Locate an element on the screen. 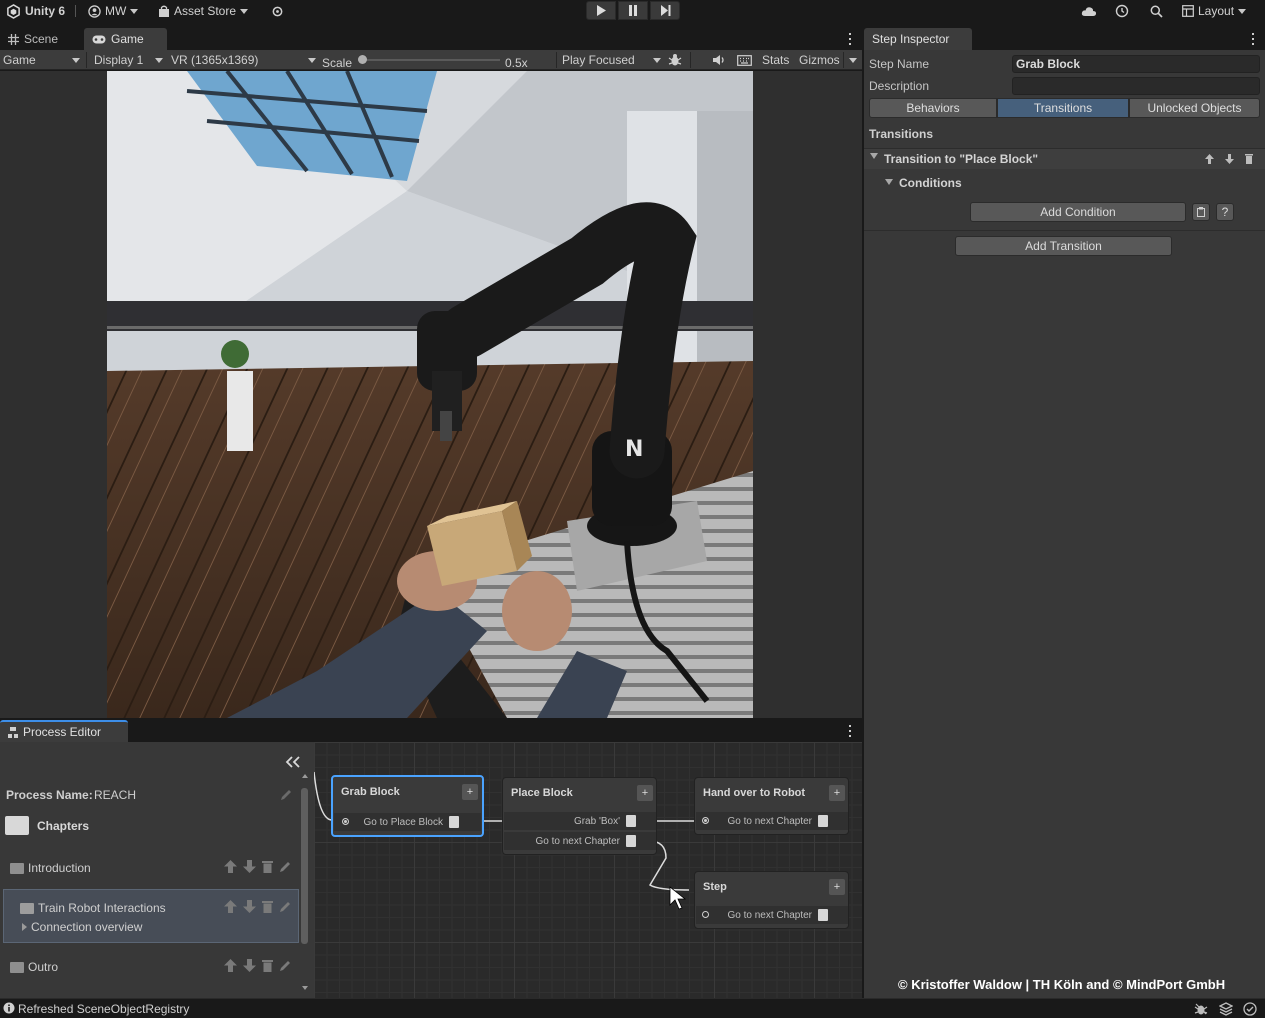  mute-audio-button is located at coordinates (719, 60).